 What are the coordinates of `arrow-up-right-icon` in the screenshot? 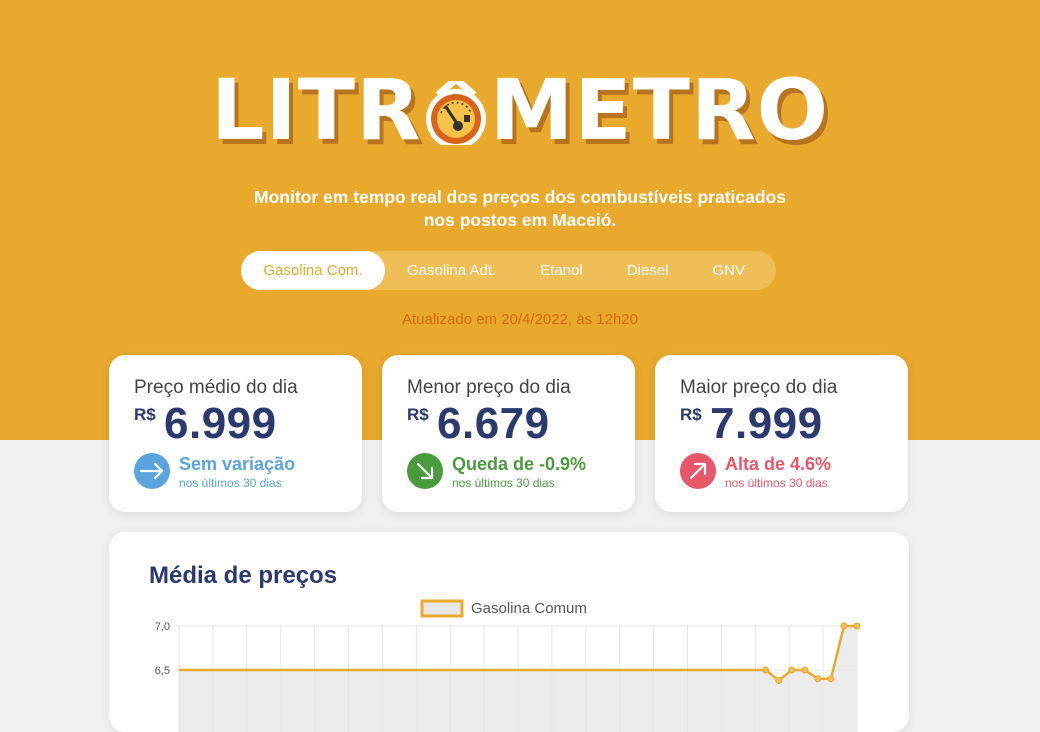 It's located at (698, 471).